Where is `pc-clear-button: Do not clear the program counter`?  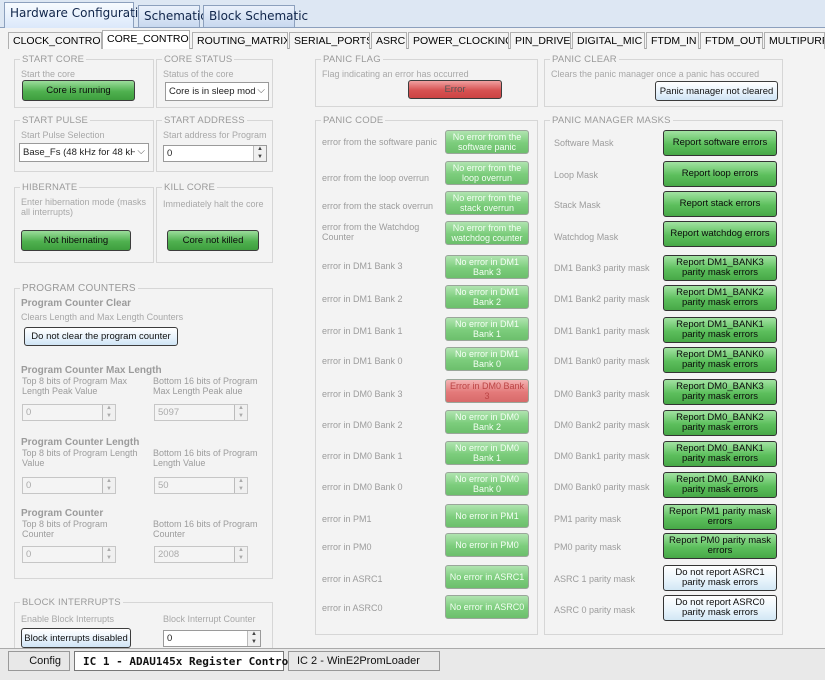
pc-clear-button: Do not clear the program counter is located at coordinates (101, 336).